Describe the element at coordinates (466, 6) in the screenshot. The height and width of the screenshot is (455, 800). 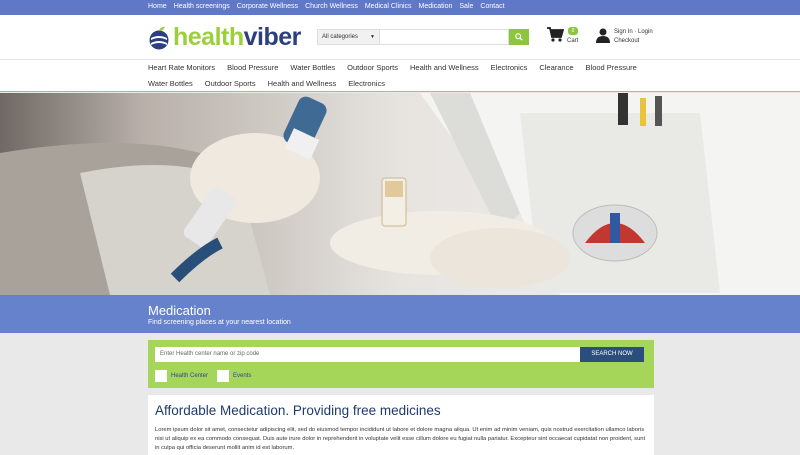
I see `topnav-sale: Sale` at that location.